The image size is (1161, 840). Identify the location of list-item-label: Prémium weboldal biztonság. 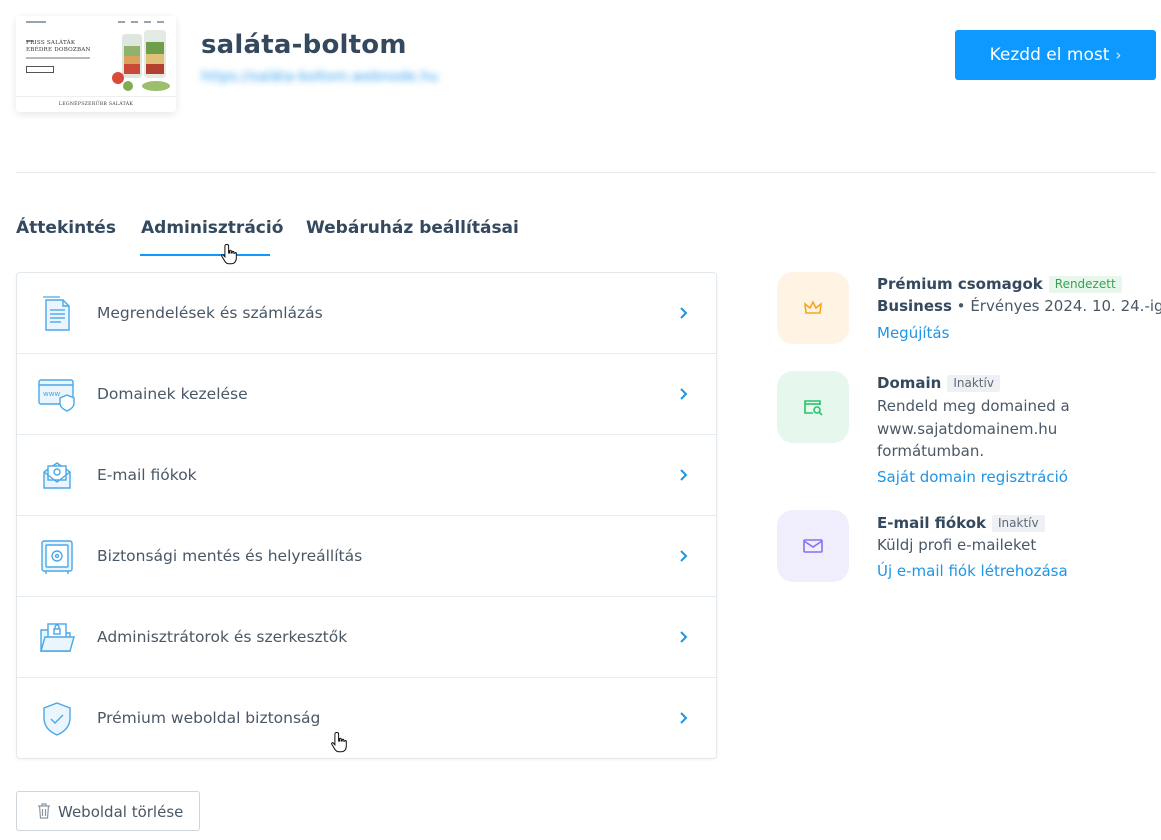
(209, 718).